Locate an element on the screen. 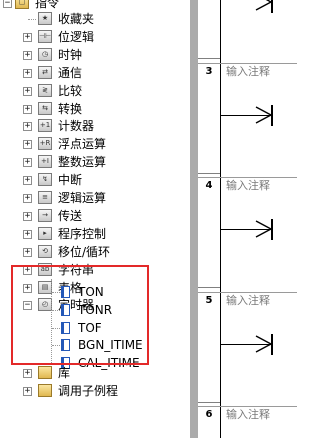  clock-icon: ◷ is located at coordinates (45, 54).